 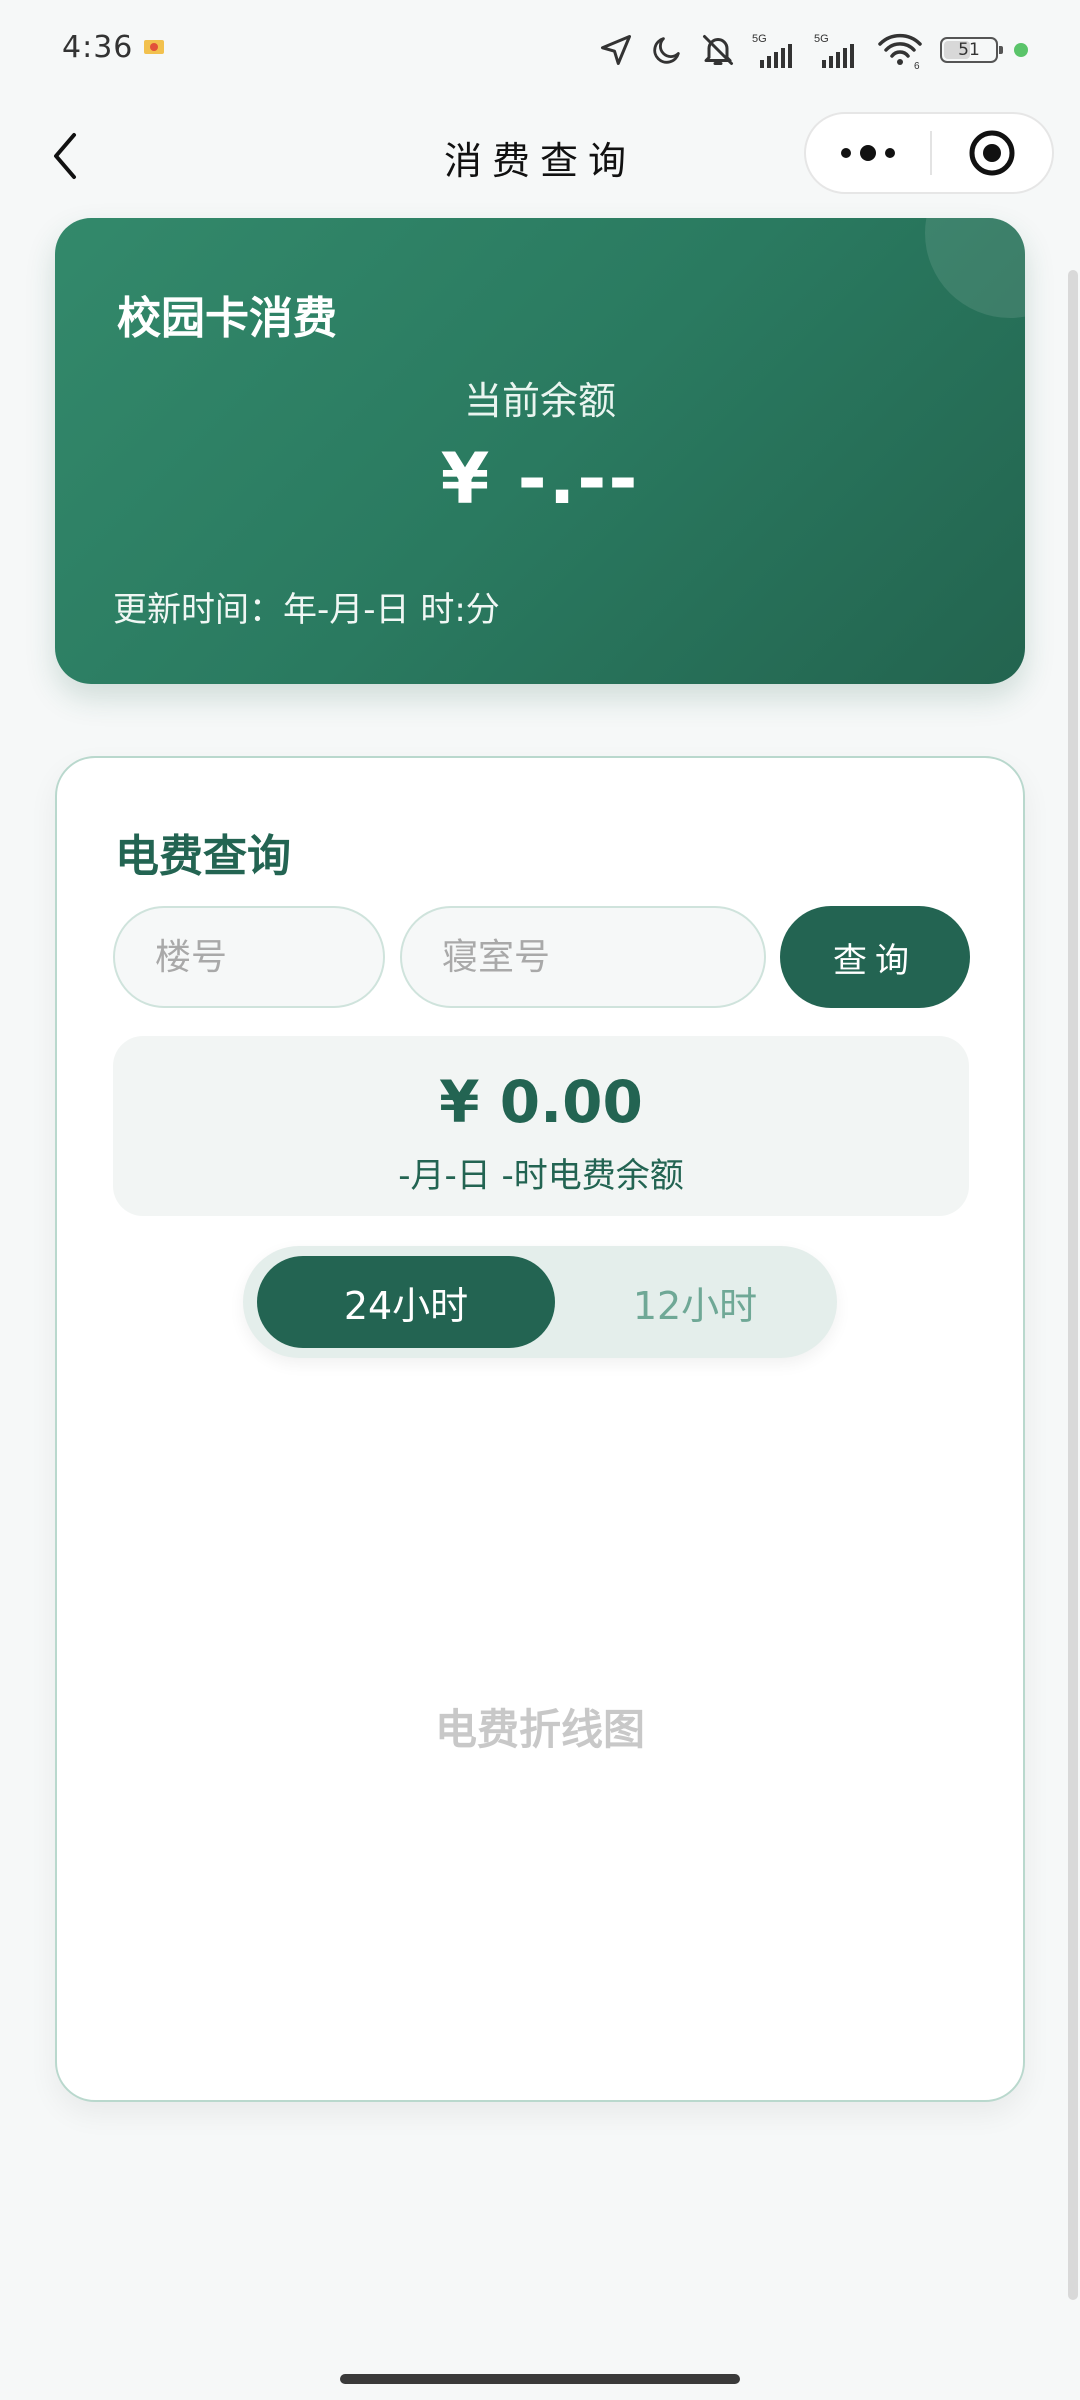 I want to click on scrollbar, so click(x=1073, y=1285).